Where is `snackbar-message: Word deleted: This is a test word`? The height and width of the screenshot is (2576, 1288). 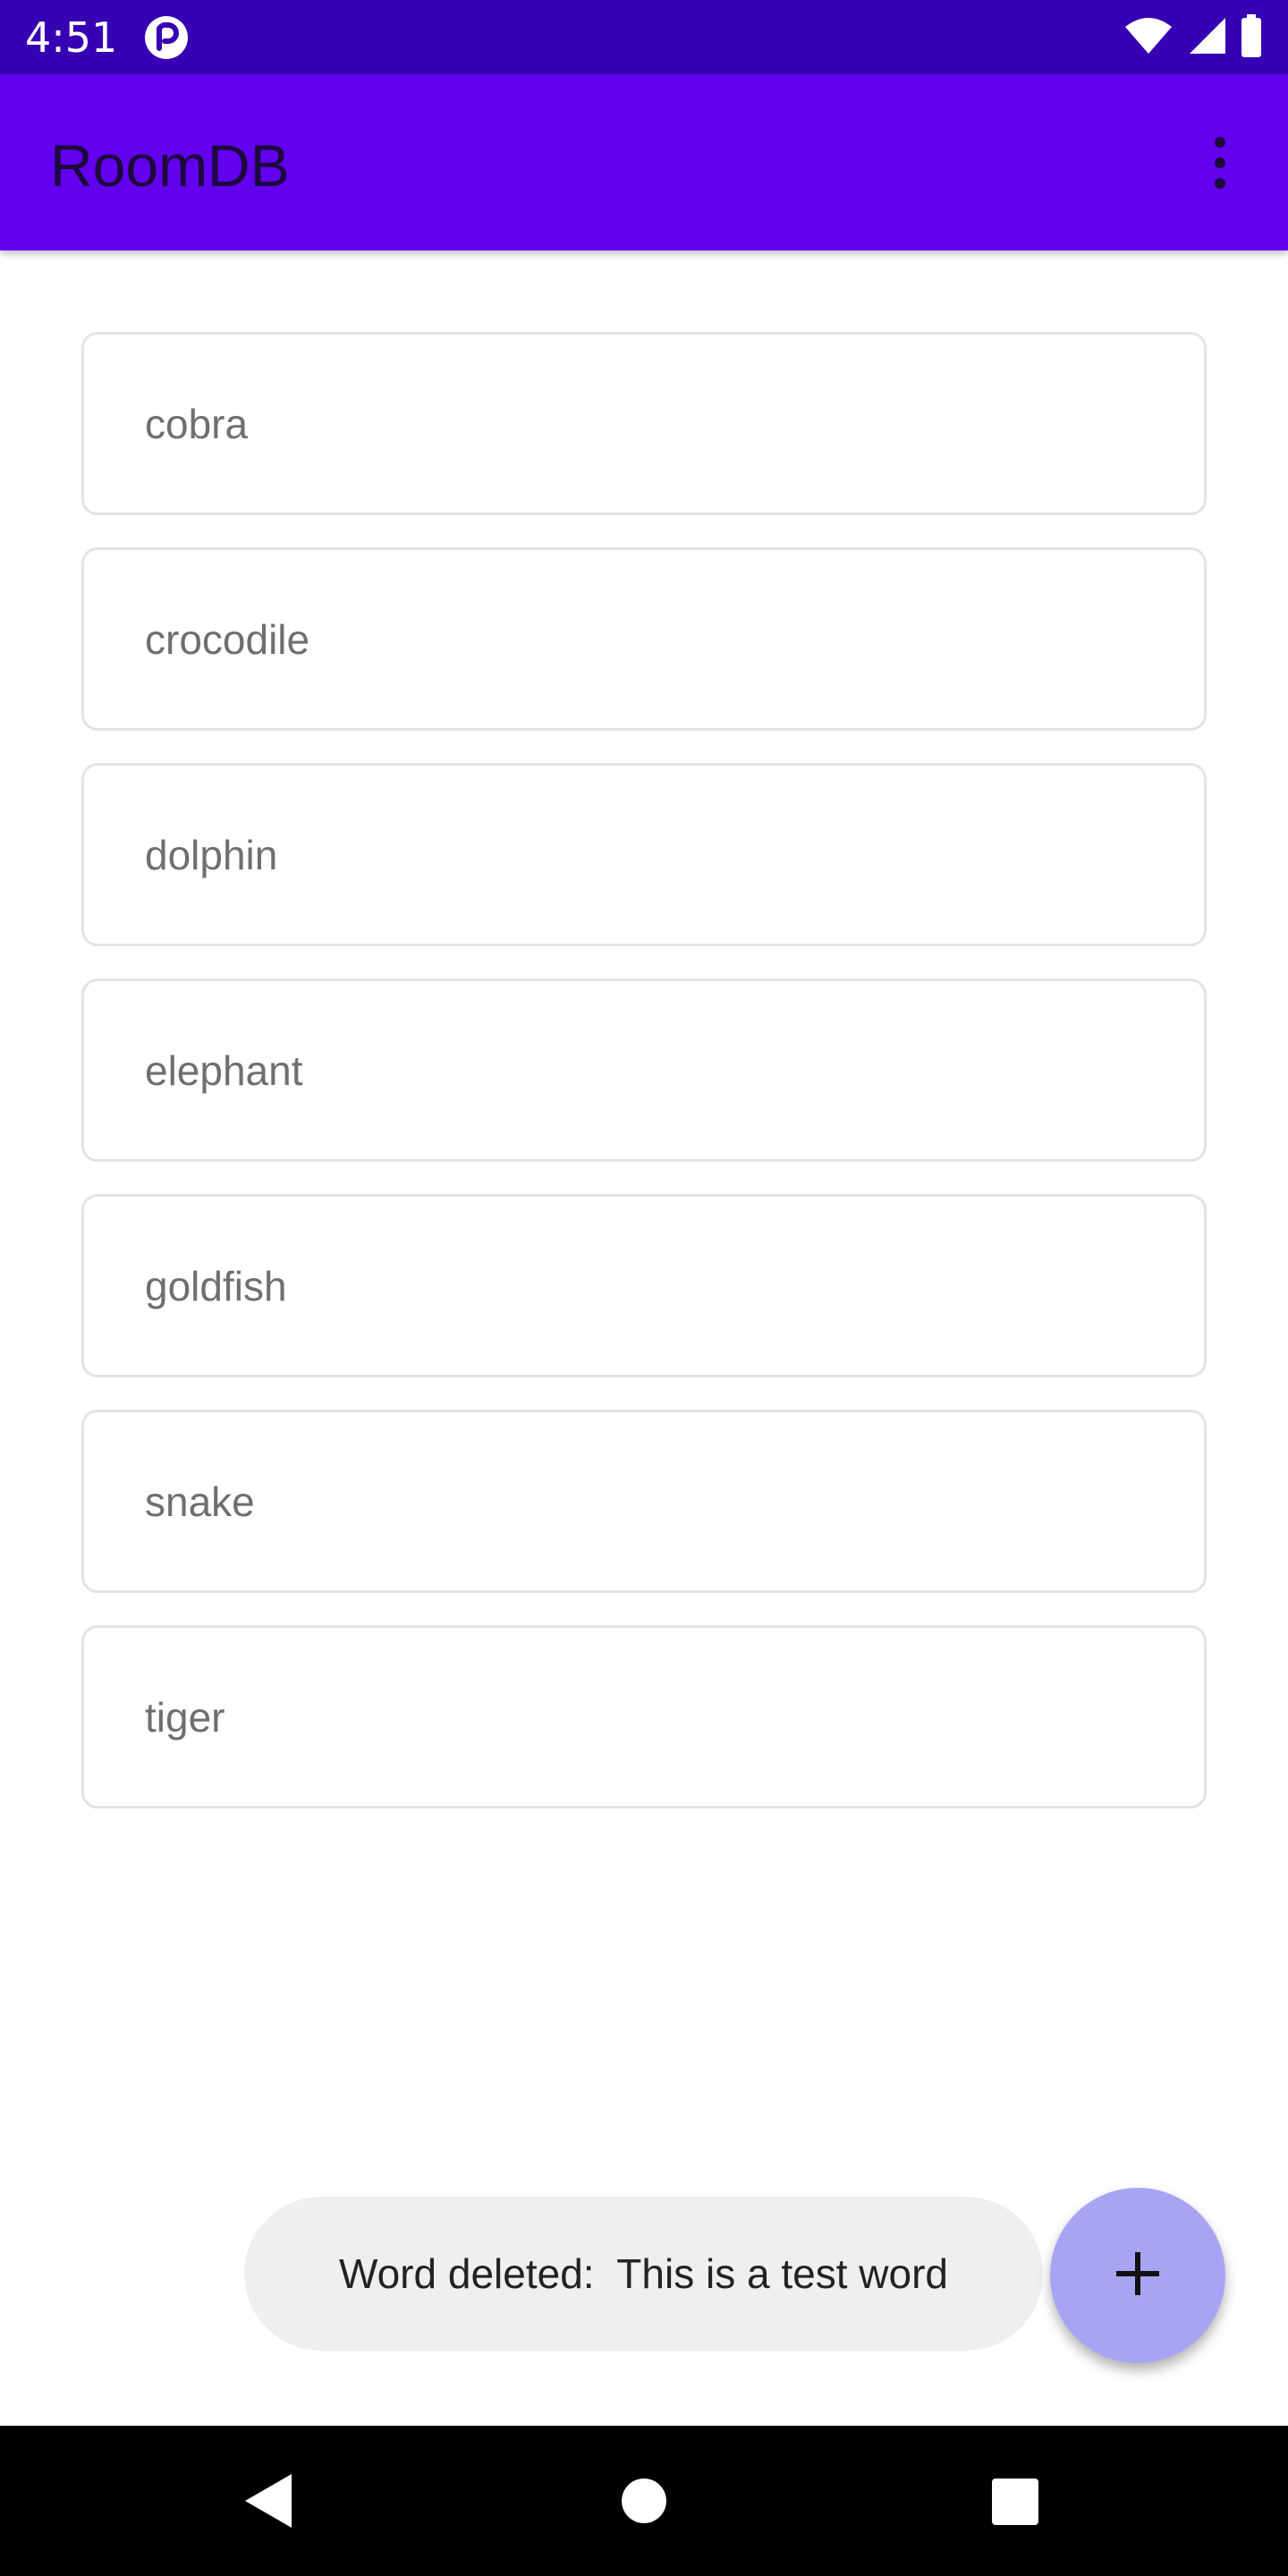
snackbar-message: Word deleted: This is a test word is located at coordinates (643, 2273).